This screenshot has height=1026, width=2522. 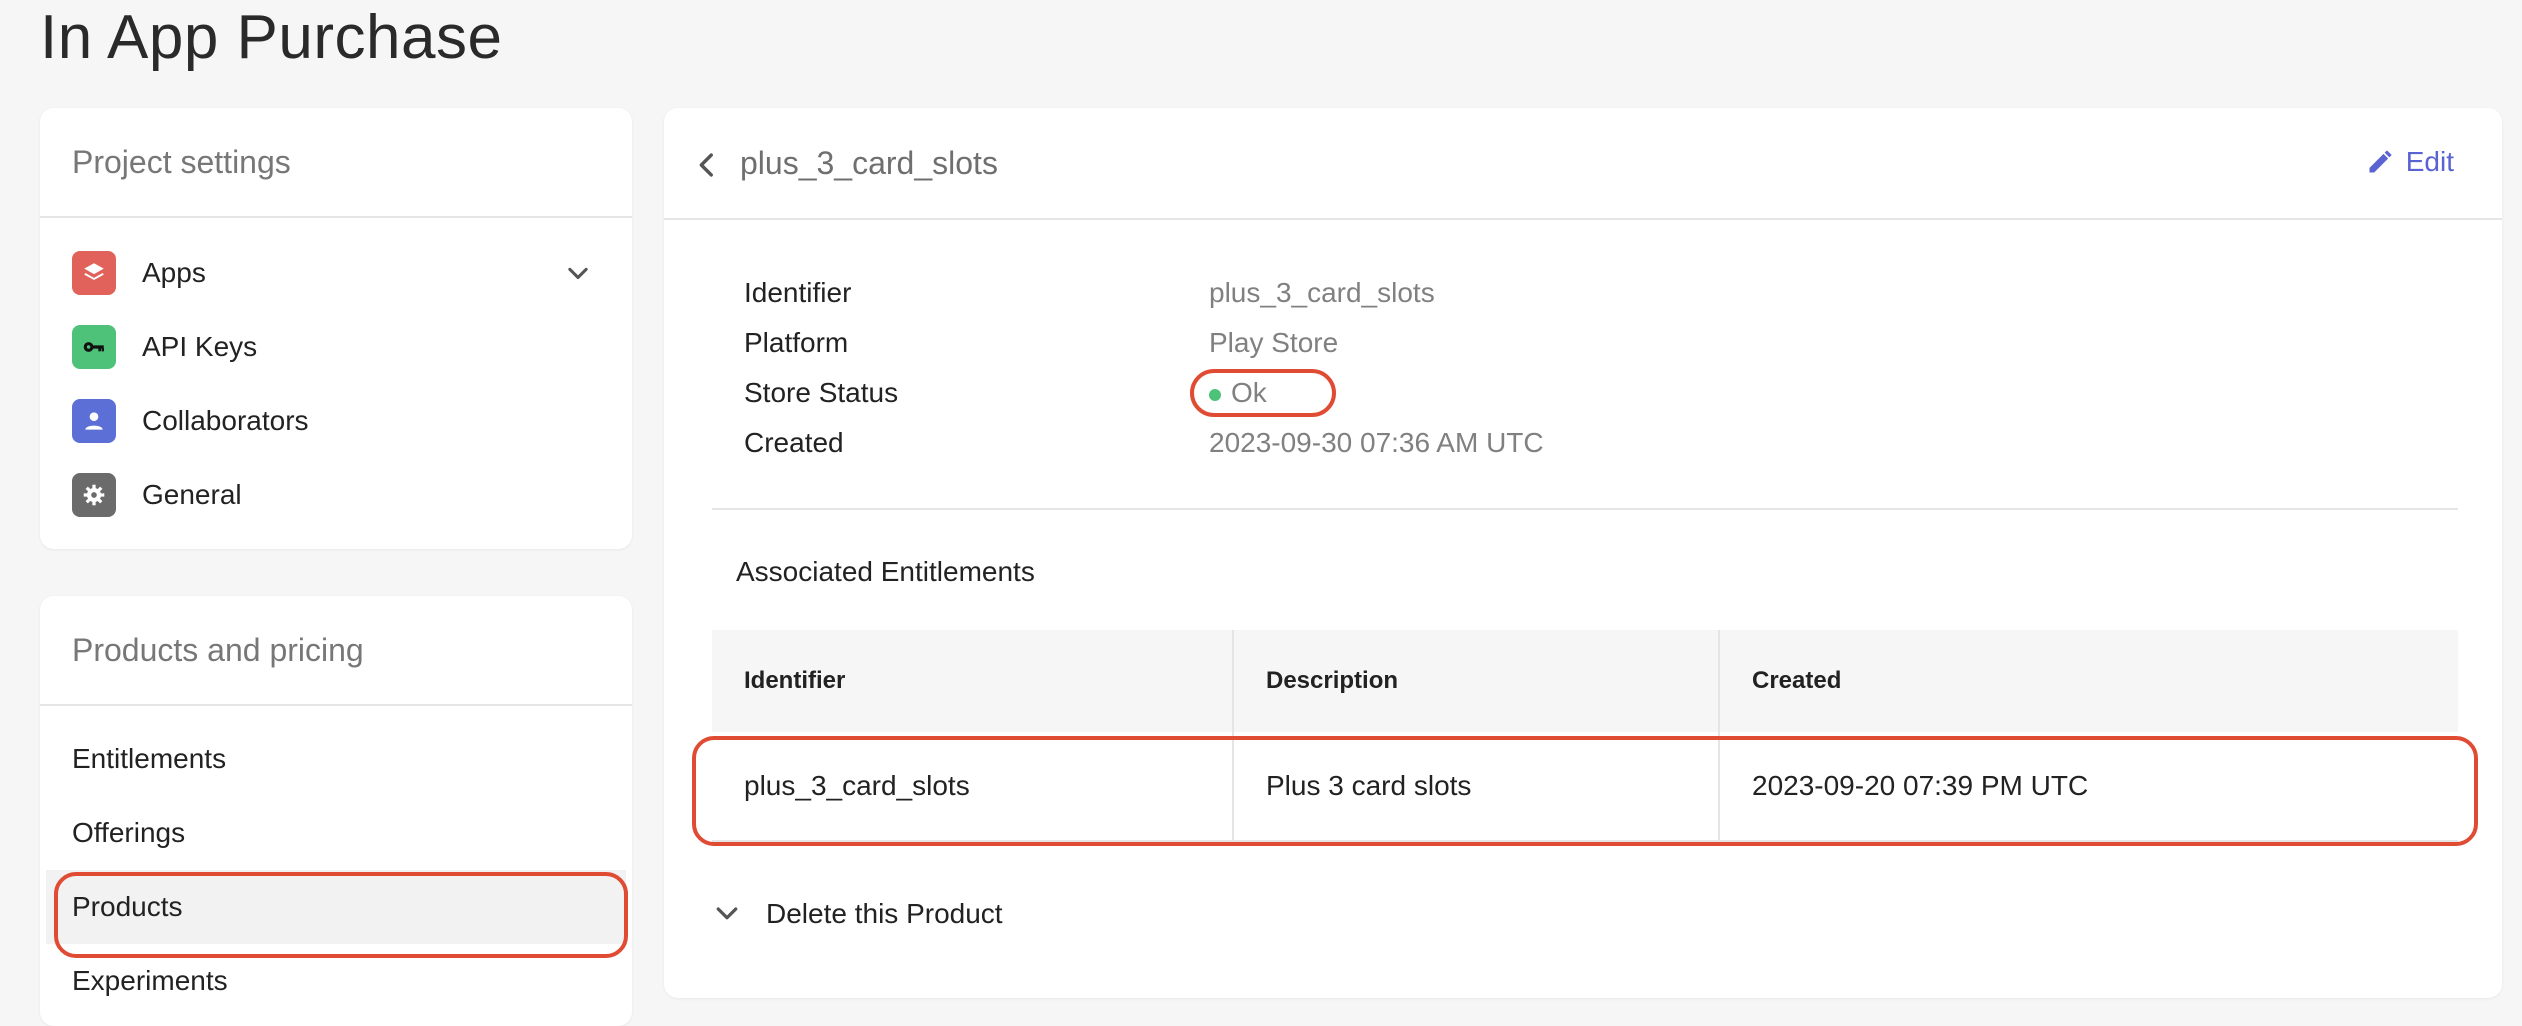 I want to click on info-row-identifier: Identifier plus_3_card_slots, so click(x=1144, y=293).